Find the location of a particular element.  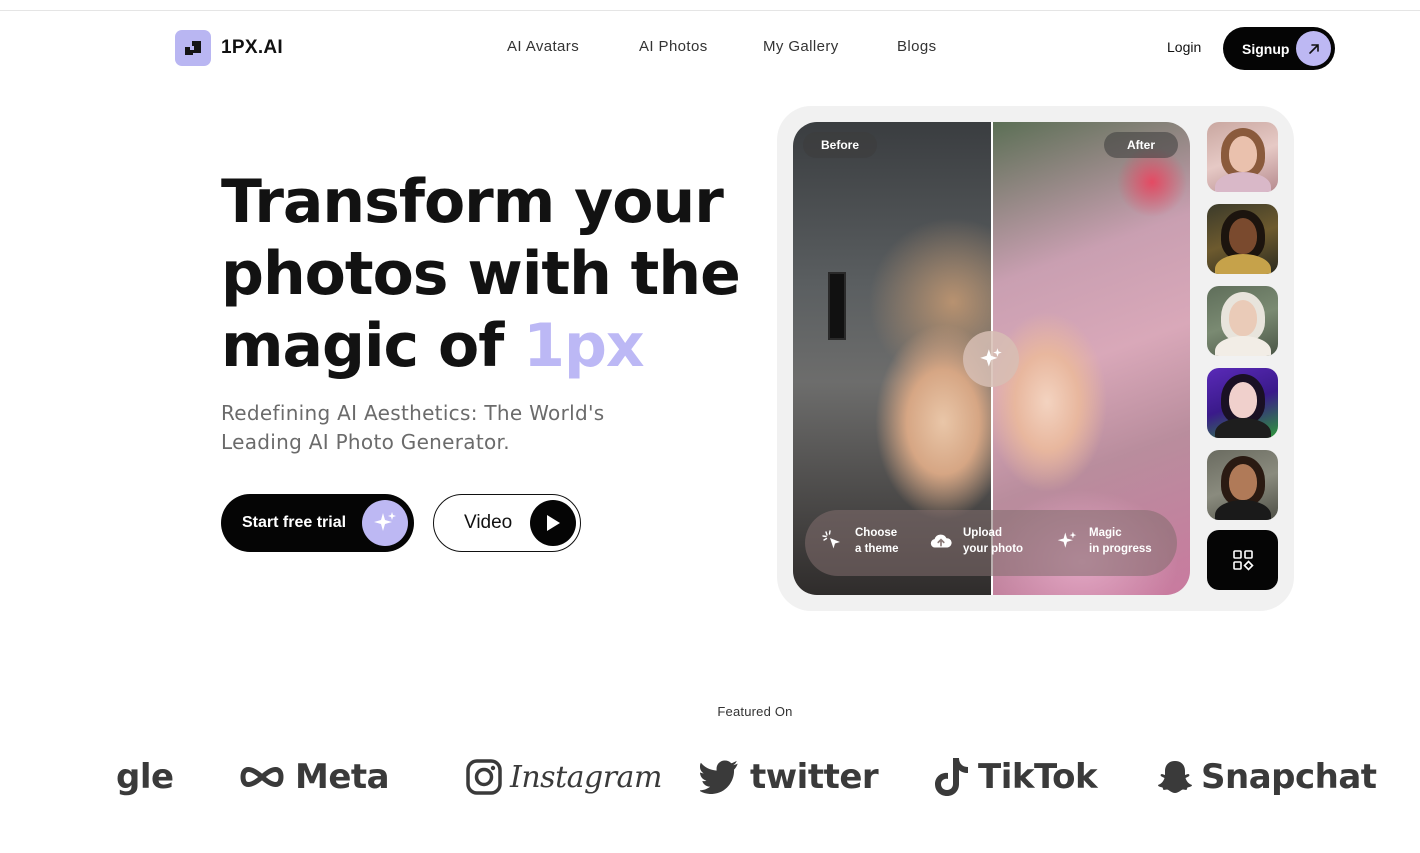

instagram-icon is located at coordinates (484, 777).